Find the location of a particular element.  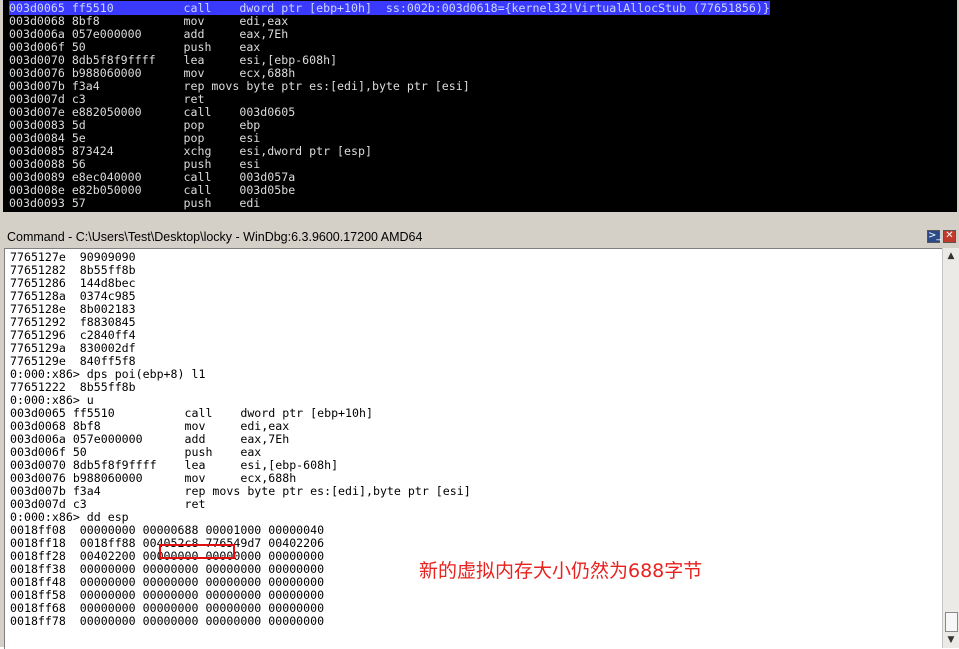

command-prompt-icon: >_ is located at coordinates (935, 235).